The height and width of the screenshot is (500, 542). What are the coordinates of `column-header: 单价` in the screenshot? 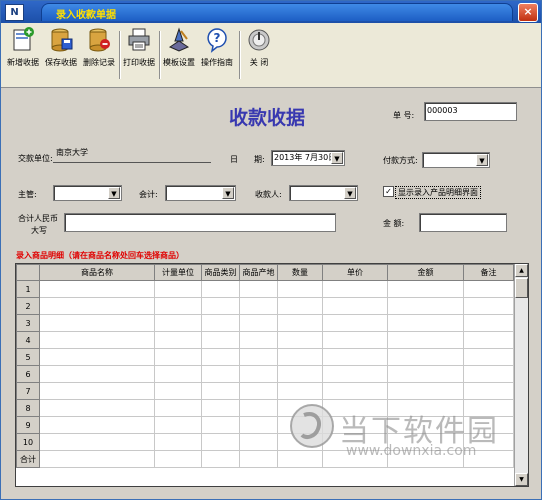 It's located at (355, 272).